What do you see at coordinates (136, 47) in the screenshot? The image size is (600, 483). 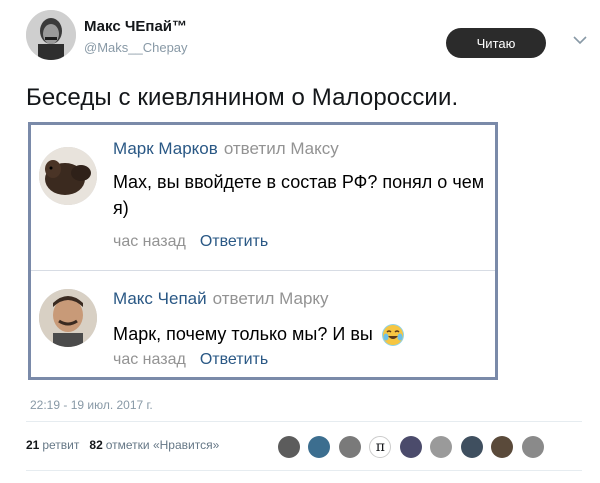 I see `author-handle: @Maks__Chepay` at bounding box center [136, 47].